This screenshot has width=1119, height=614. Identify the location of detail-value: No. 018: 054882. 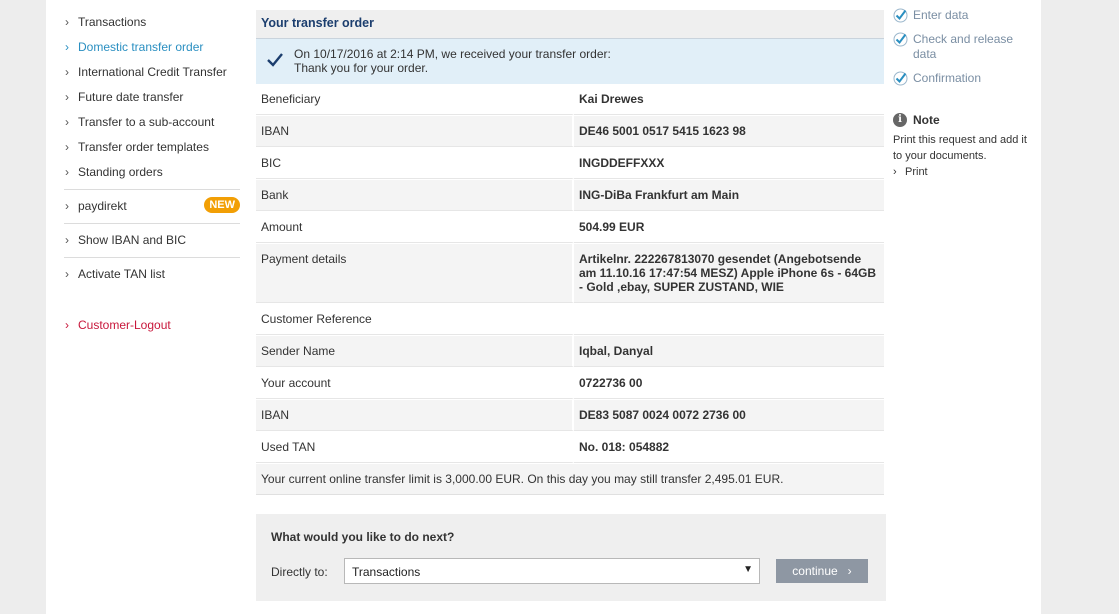
(729, 447).